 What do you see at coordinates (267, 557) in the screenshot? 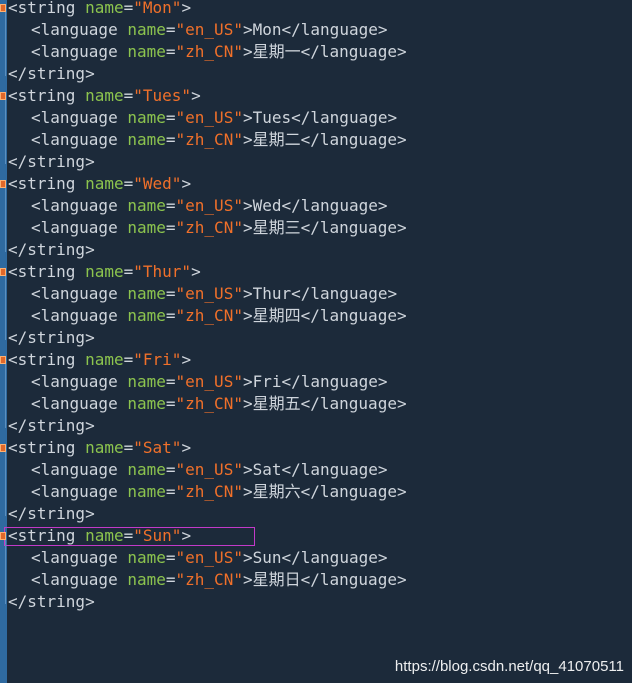
I see `translation-text: Sun` at bounding box center [267, 557].